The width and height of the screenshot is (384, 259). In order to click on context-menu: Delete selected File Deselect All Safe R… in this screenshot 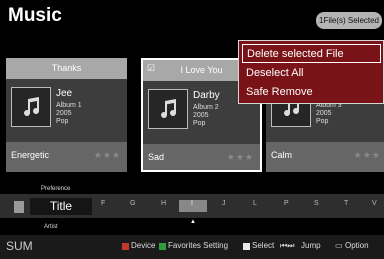, I will do `click(311, 72)`.